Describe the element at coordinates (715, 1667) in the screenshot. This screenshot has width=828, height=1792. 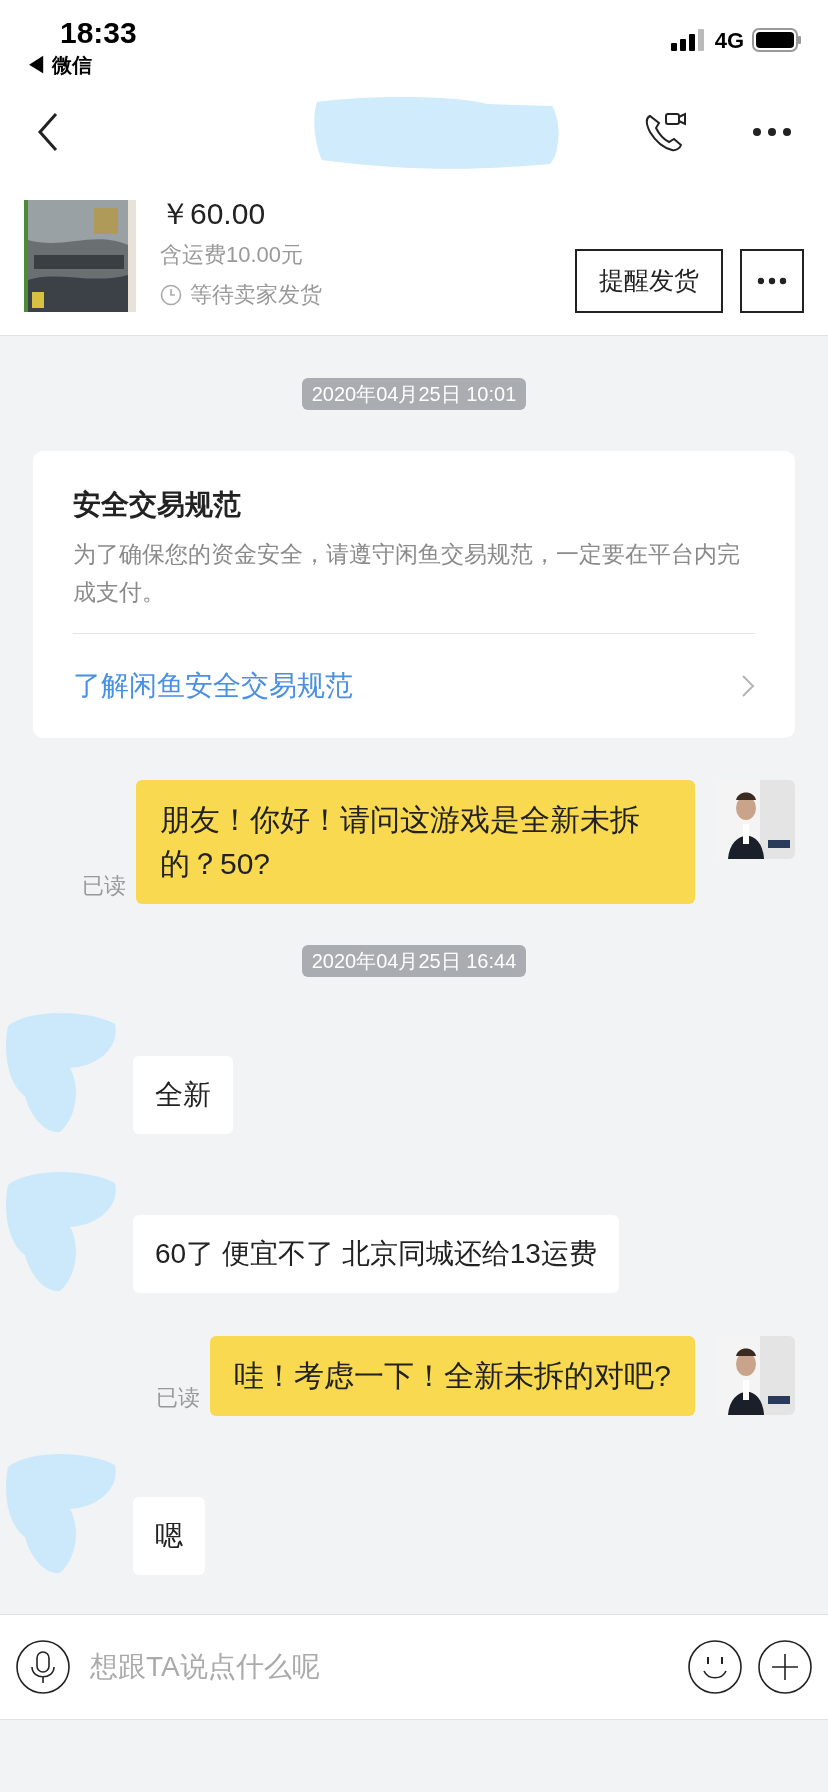
I see `emoji-icon` at that location.